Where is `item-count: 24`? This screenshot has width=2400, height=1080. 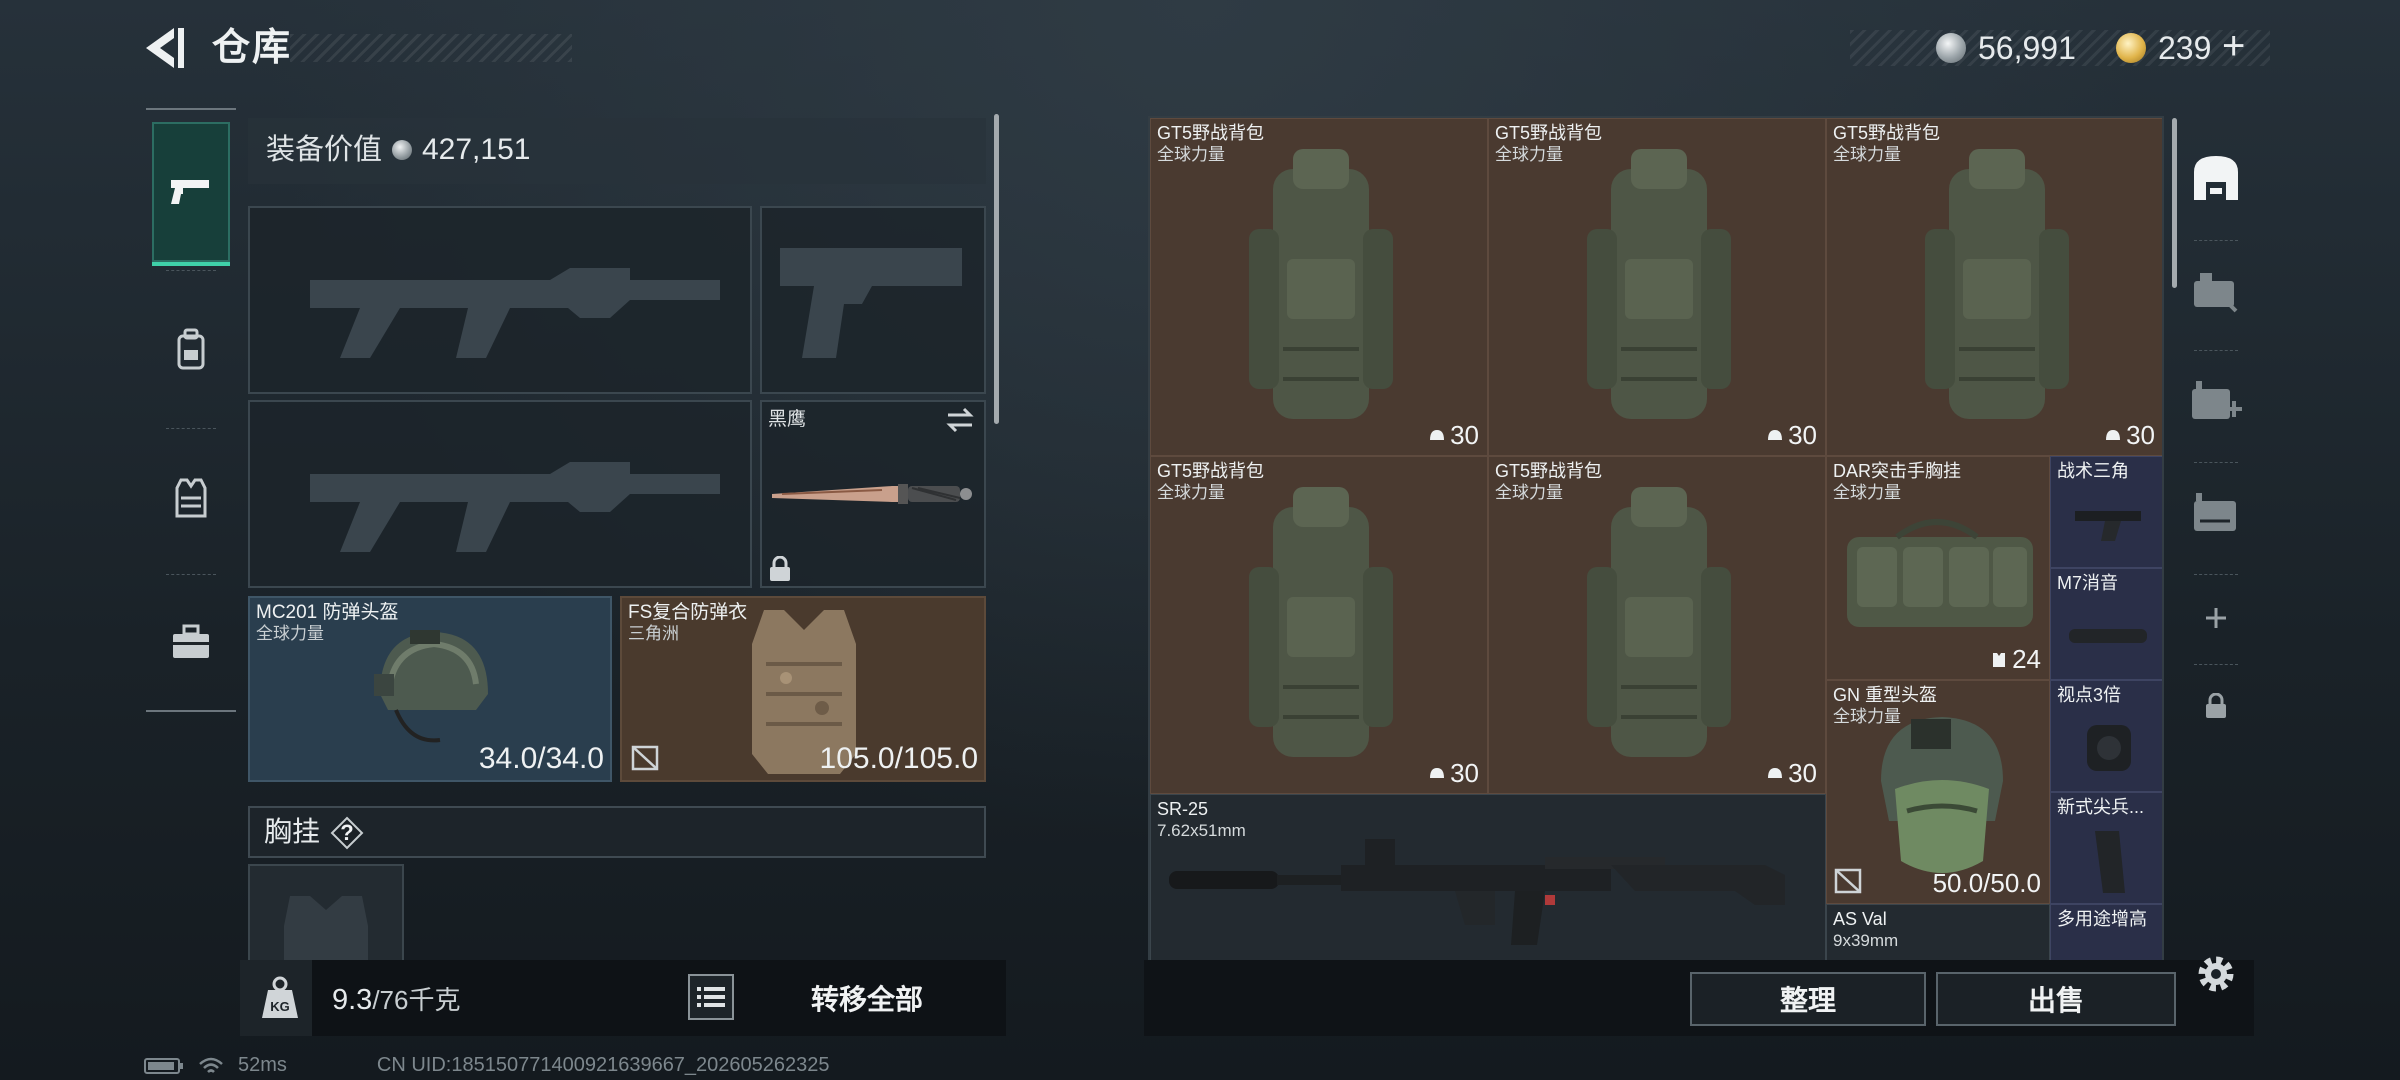
item-count: 24 is located at coordinates (2026, 659).